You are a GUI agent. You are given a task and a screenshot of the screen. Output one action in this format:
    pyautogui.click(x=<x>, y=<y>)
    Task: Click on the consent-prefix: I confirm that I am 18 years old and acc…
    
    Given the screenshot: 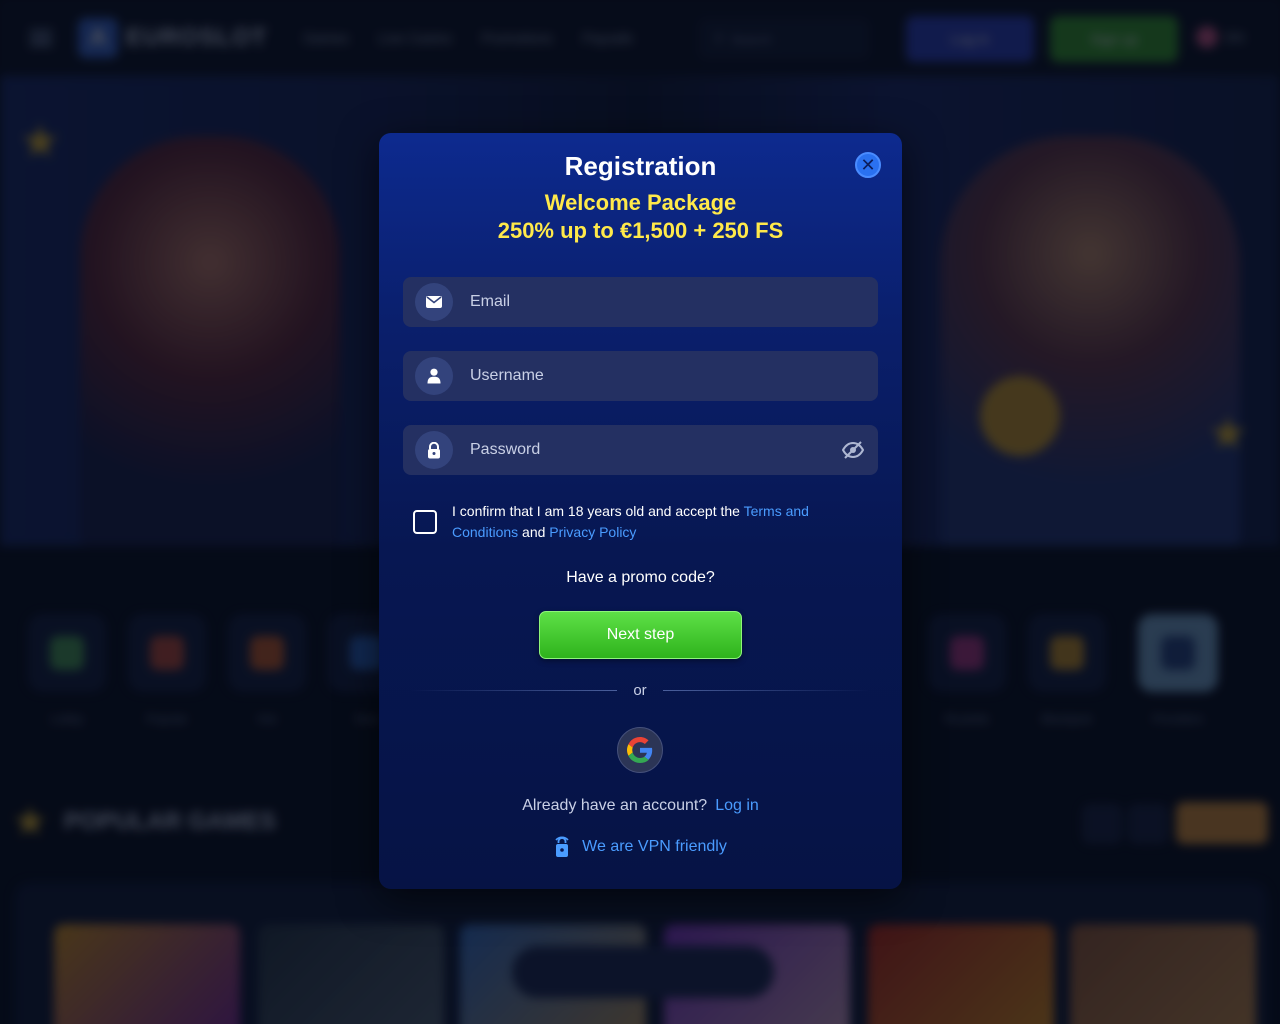 What is the action you would take?
    pyautogui.click(x=598, y=511)
    